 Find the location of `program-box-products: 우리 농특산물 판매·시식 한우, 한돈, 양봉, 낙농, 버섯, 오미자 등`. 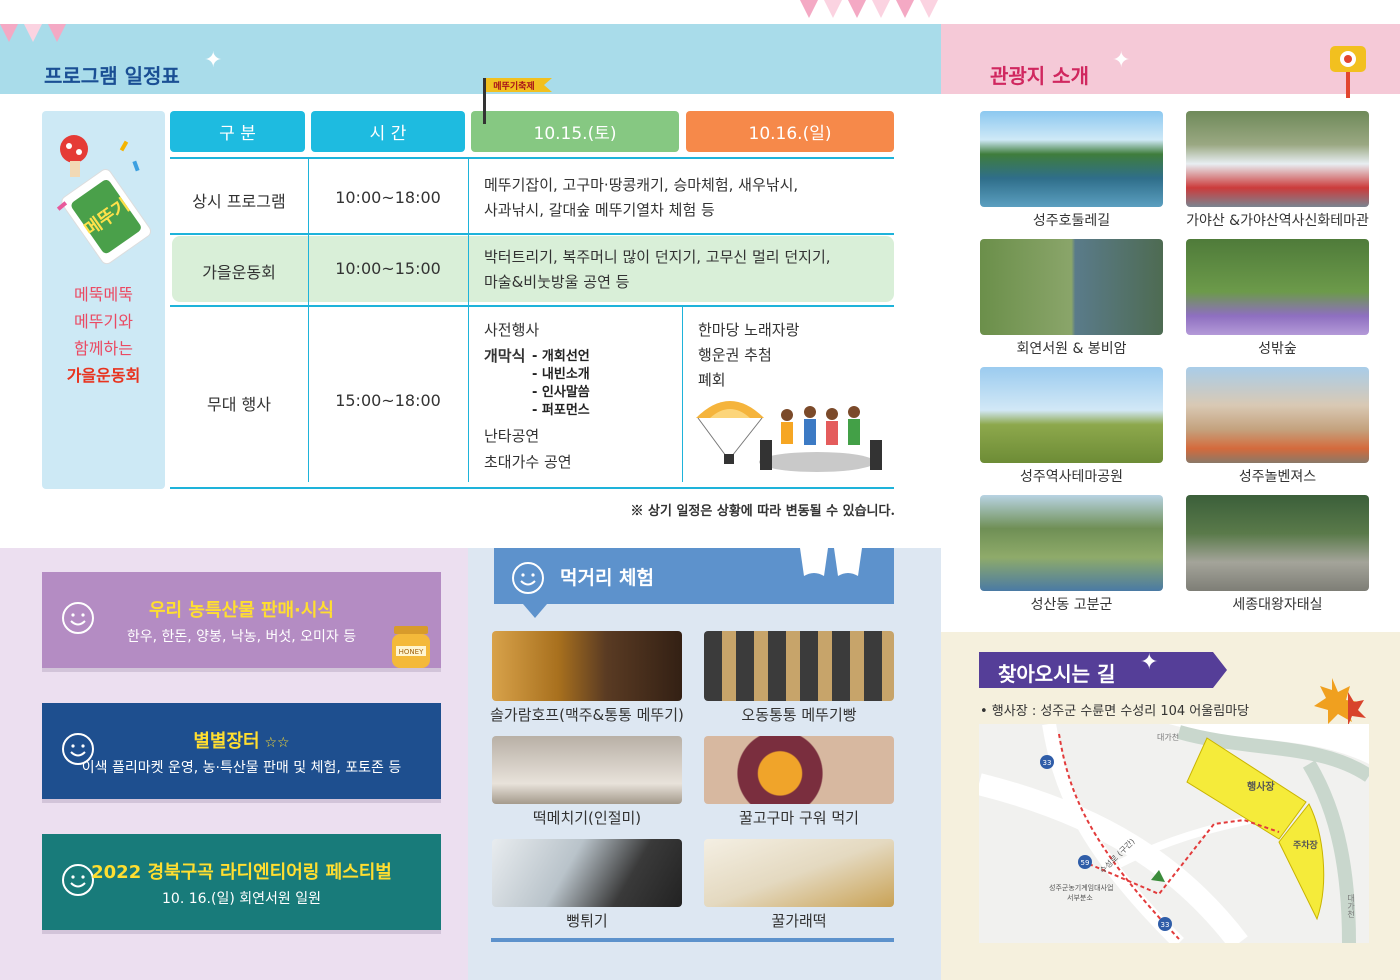

program-box-products: 우리 농특산물 판매·시식 한우, 한돈, 양봉, 낙농, 버섯, 오미자 등 is located at coordinates (241, 622).